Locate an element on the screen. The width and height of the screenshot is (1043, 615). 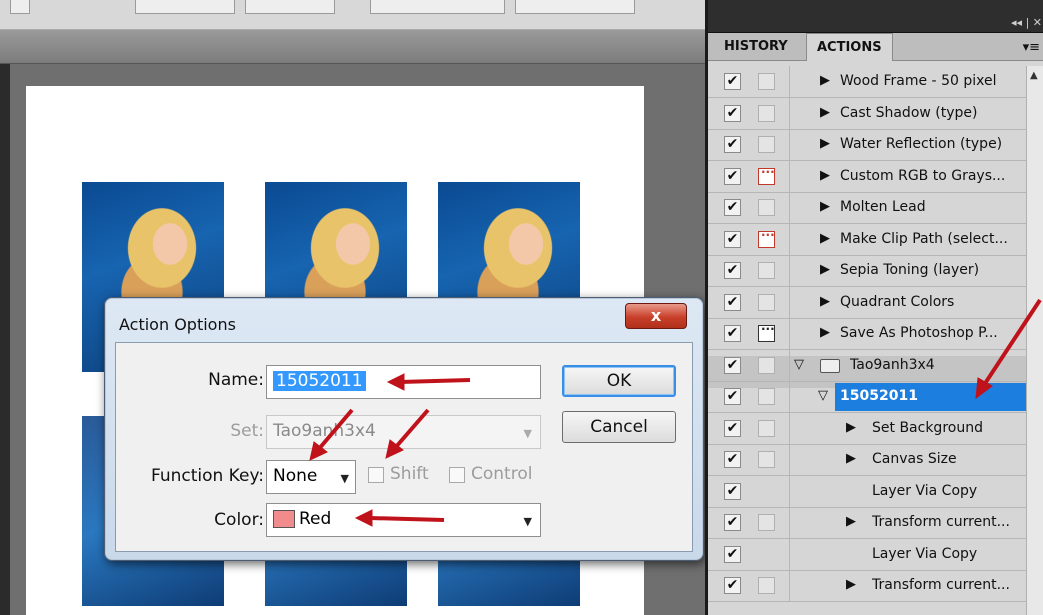
action-label: Molten Lead is located at coordinates (883, 207).